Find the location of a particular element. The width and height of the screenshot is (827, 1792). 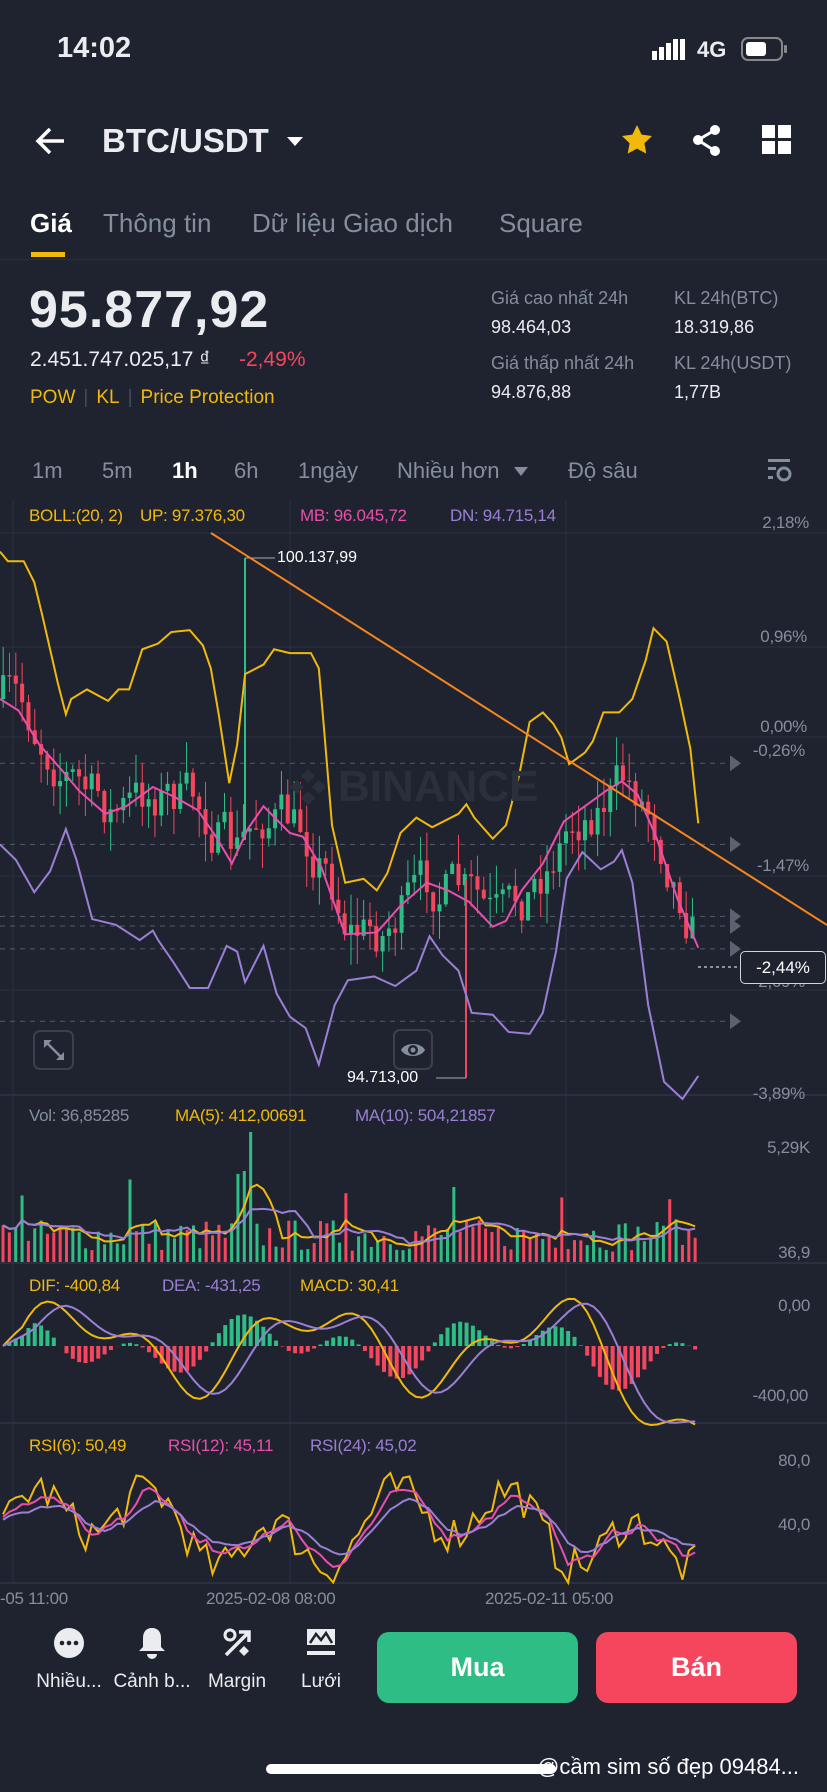

buy-button: Mua is located at coordinates (477, 1667).